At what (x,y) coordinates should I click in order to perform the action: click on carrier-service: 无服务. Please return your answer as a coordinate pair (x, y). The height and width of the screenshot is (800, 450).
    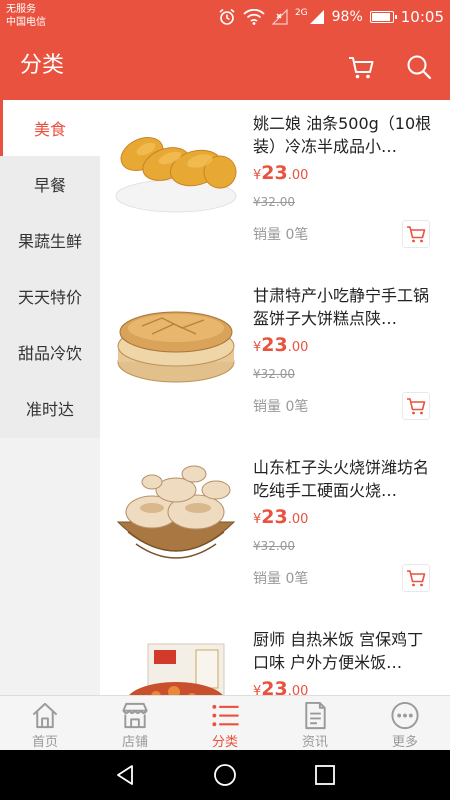
    Looking at the image, I should click on (21, 9).